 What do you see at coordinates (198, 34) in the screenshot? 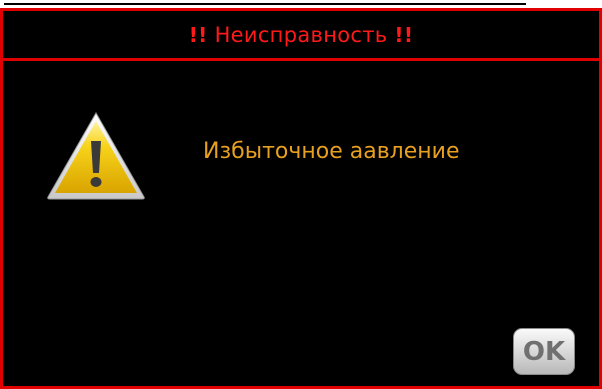
I see `title-marker-left: !!` at bounding box center [198, 34].